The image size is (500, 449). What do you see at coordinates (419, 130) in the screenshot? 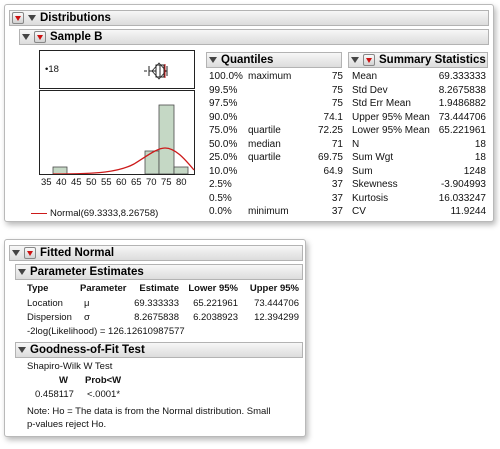
I see `summary-row: Lower 95% Mean 65.221961` at bounding box center [419, 130].